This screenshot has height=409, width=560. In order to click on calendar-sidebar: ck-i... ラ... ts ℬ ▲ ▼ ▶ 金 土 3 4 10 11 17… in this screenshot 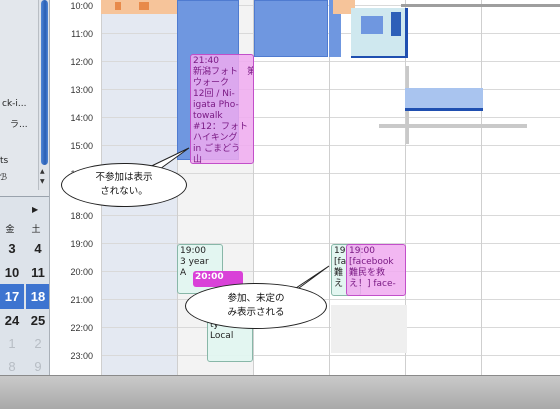, I will do `click(25, 187)`.